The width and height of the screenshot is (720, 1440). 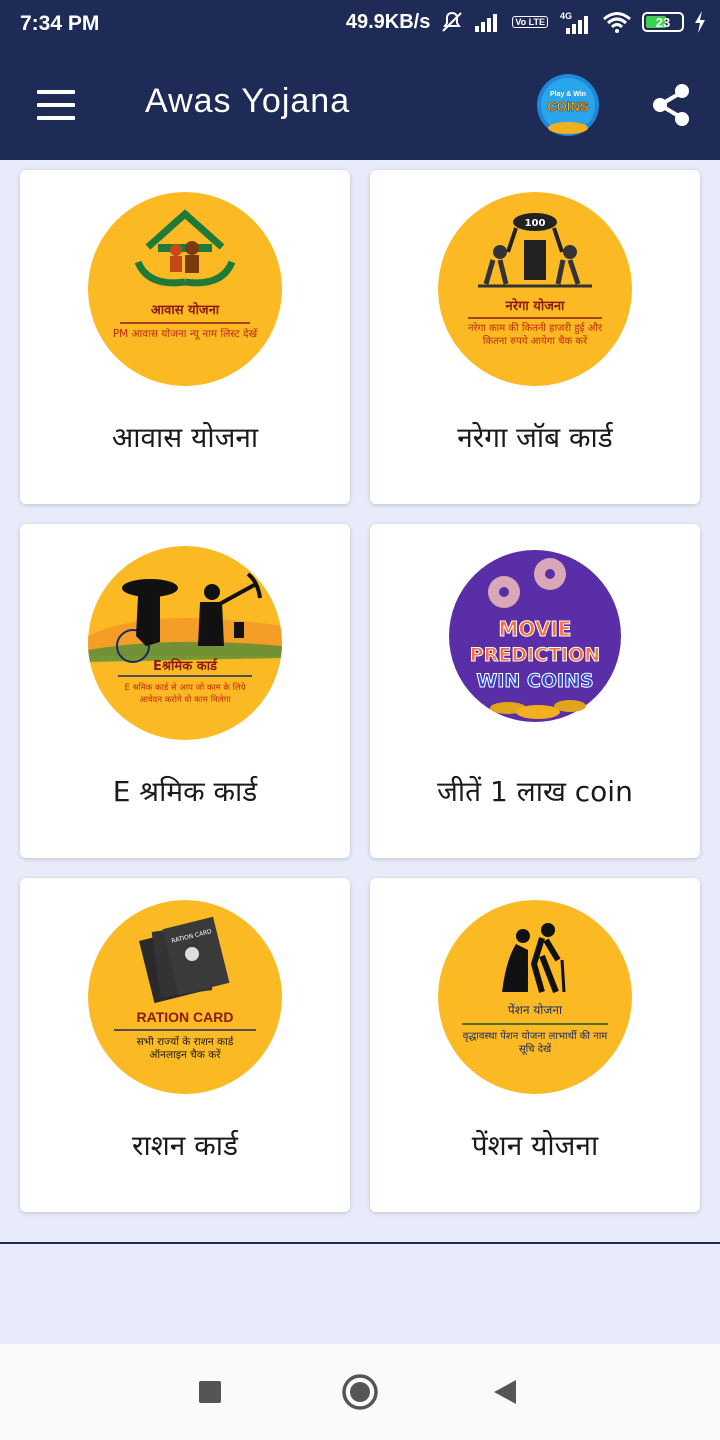 I want to click on play-win-coins-button: Play & Win COINS, so click(x=568, y=105).